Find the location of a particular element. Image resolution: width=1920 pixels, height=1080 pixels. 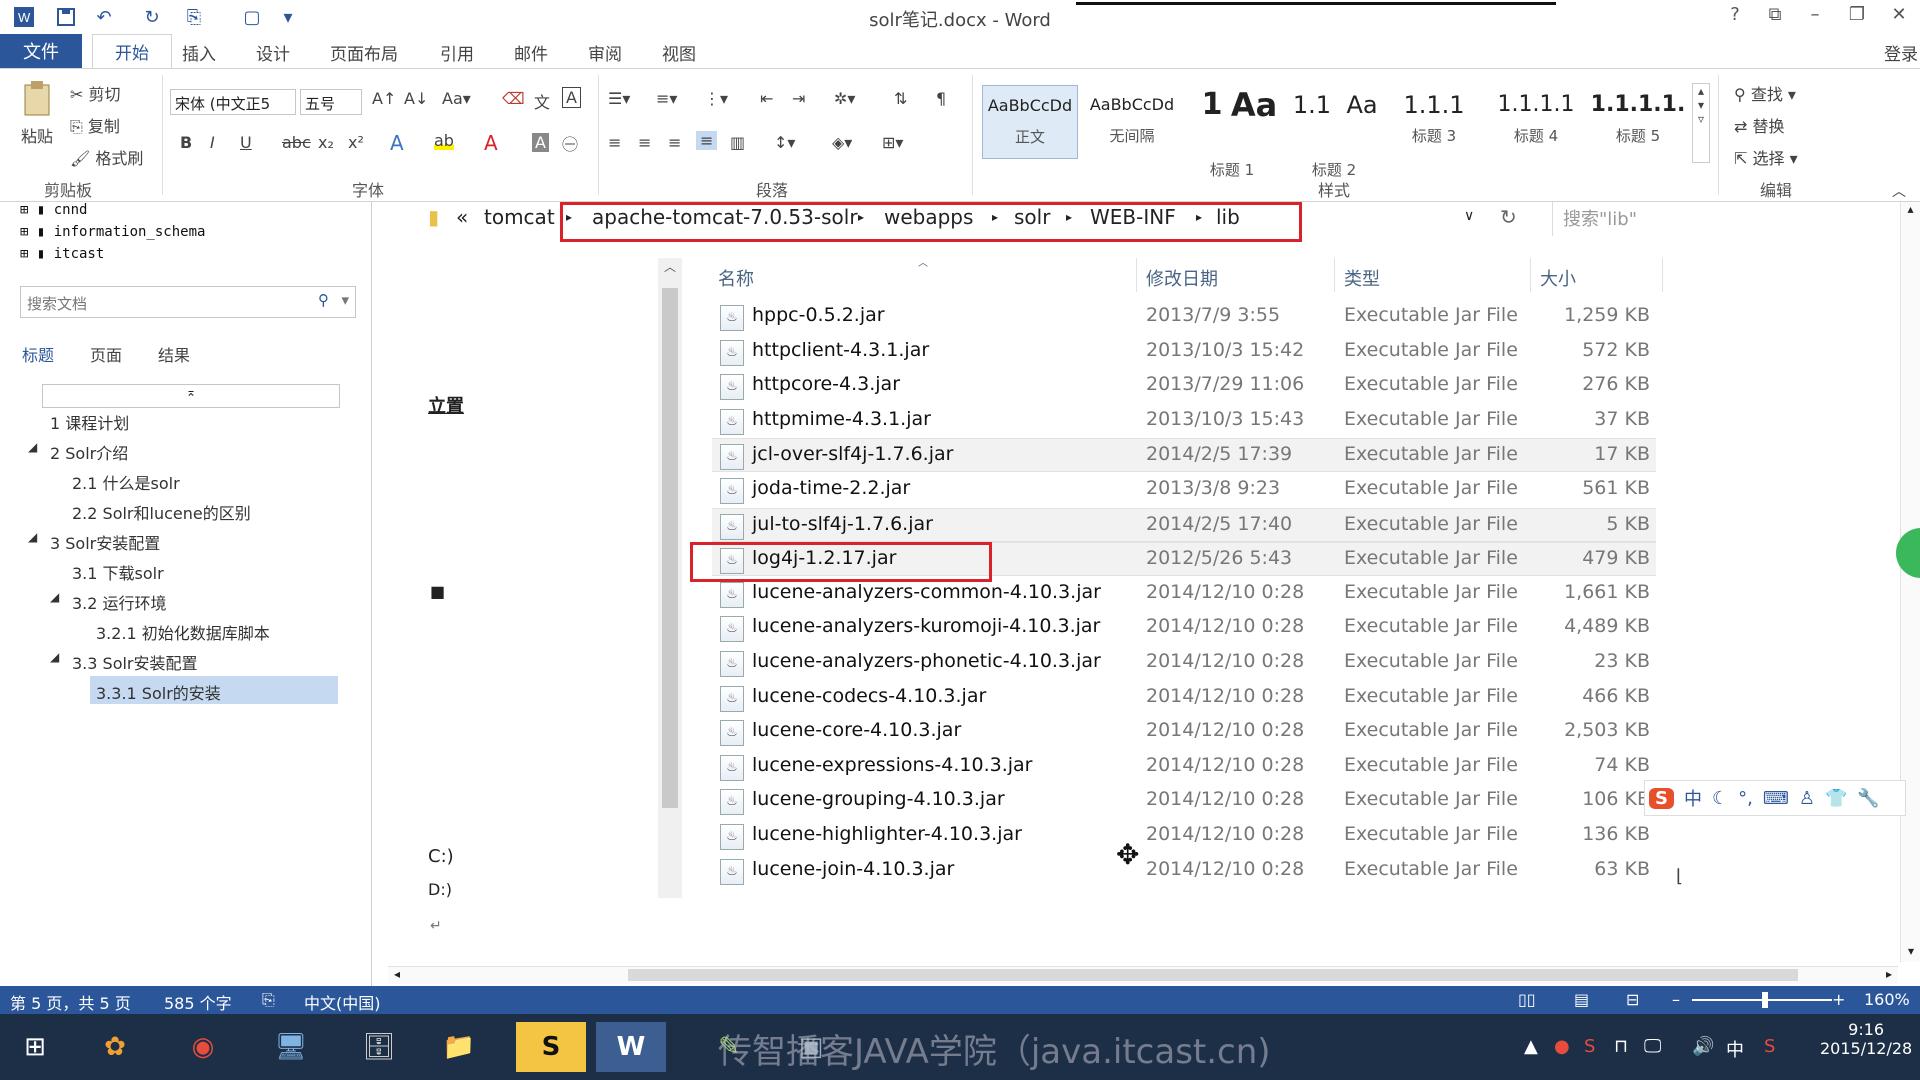

text-effects-icon: A is located at coordinates (397, 143).